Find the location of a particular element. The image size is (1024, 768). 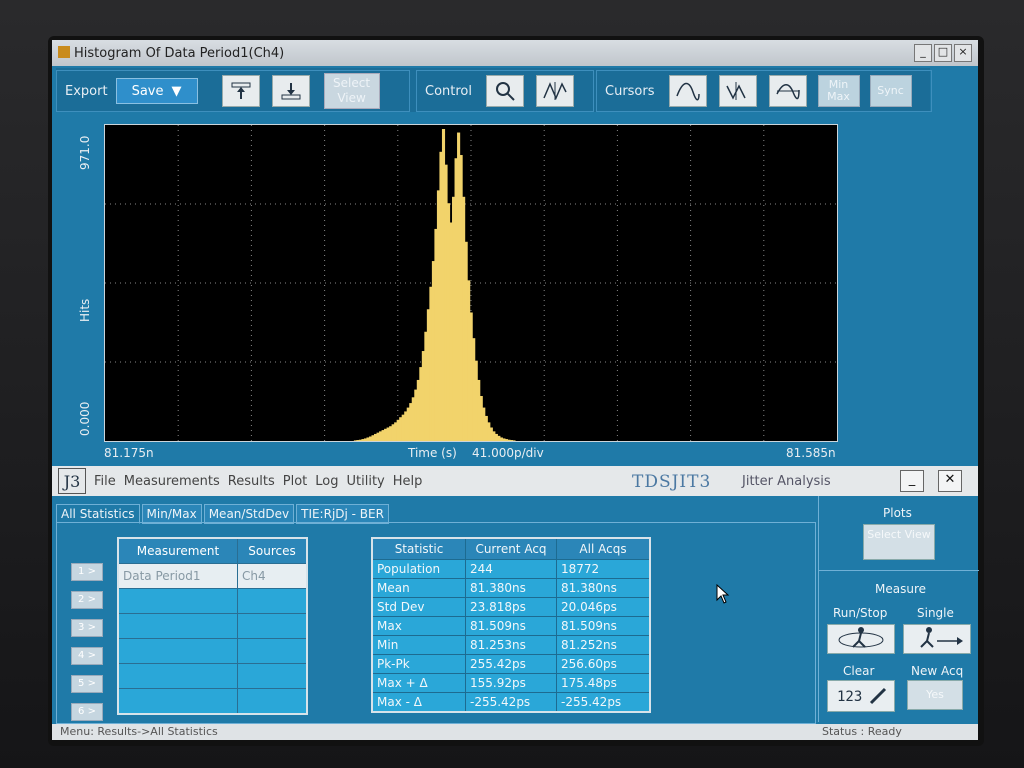

table-row: Population 244 18772 is located at coordinates (511, 569).